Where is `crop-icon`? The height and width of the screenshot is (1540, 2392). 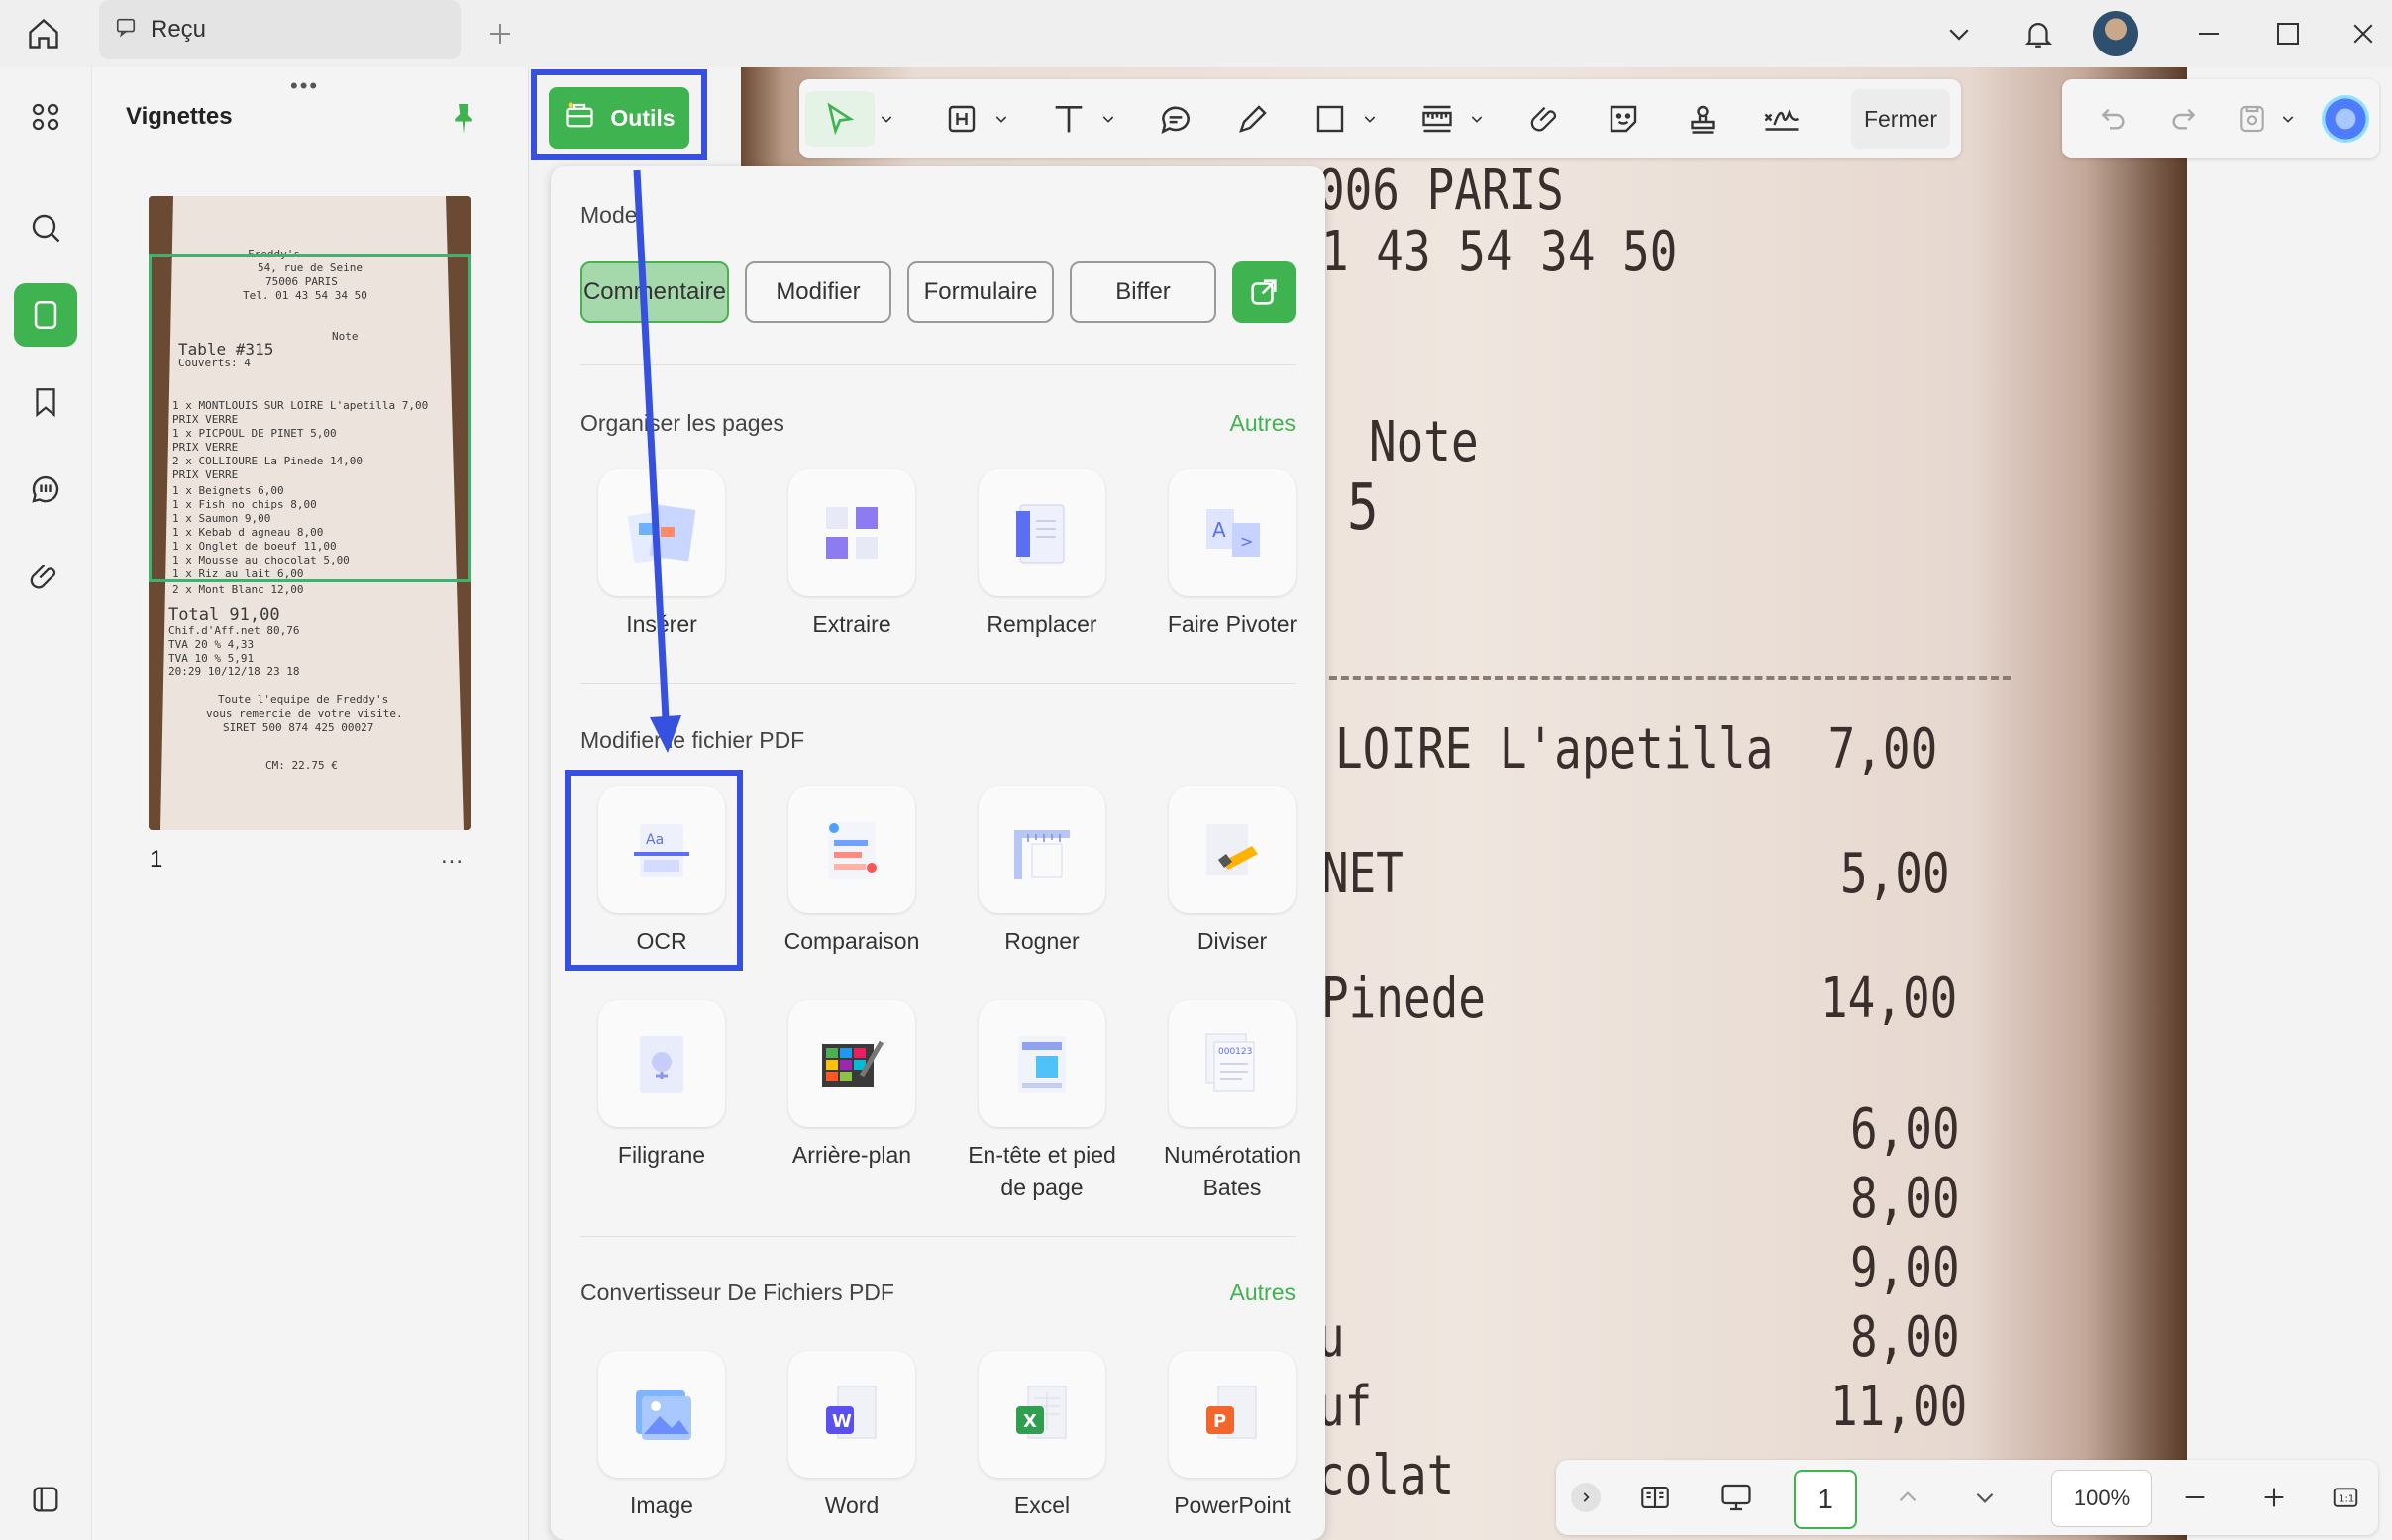 crop-icon is located at coordinates (1042, 849).